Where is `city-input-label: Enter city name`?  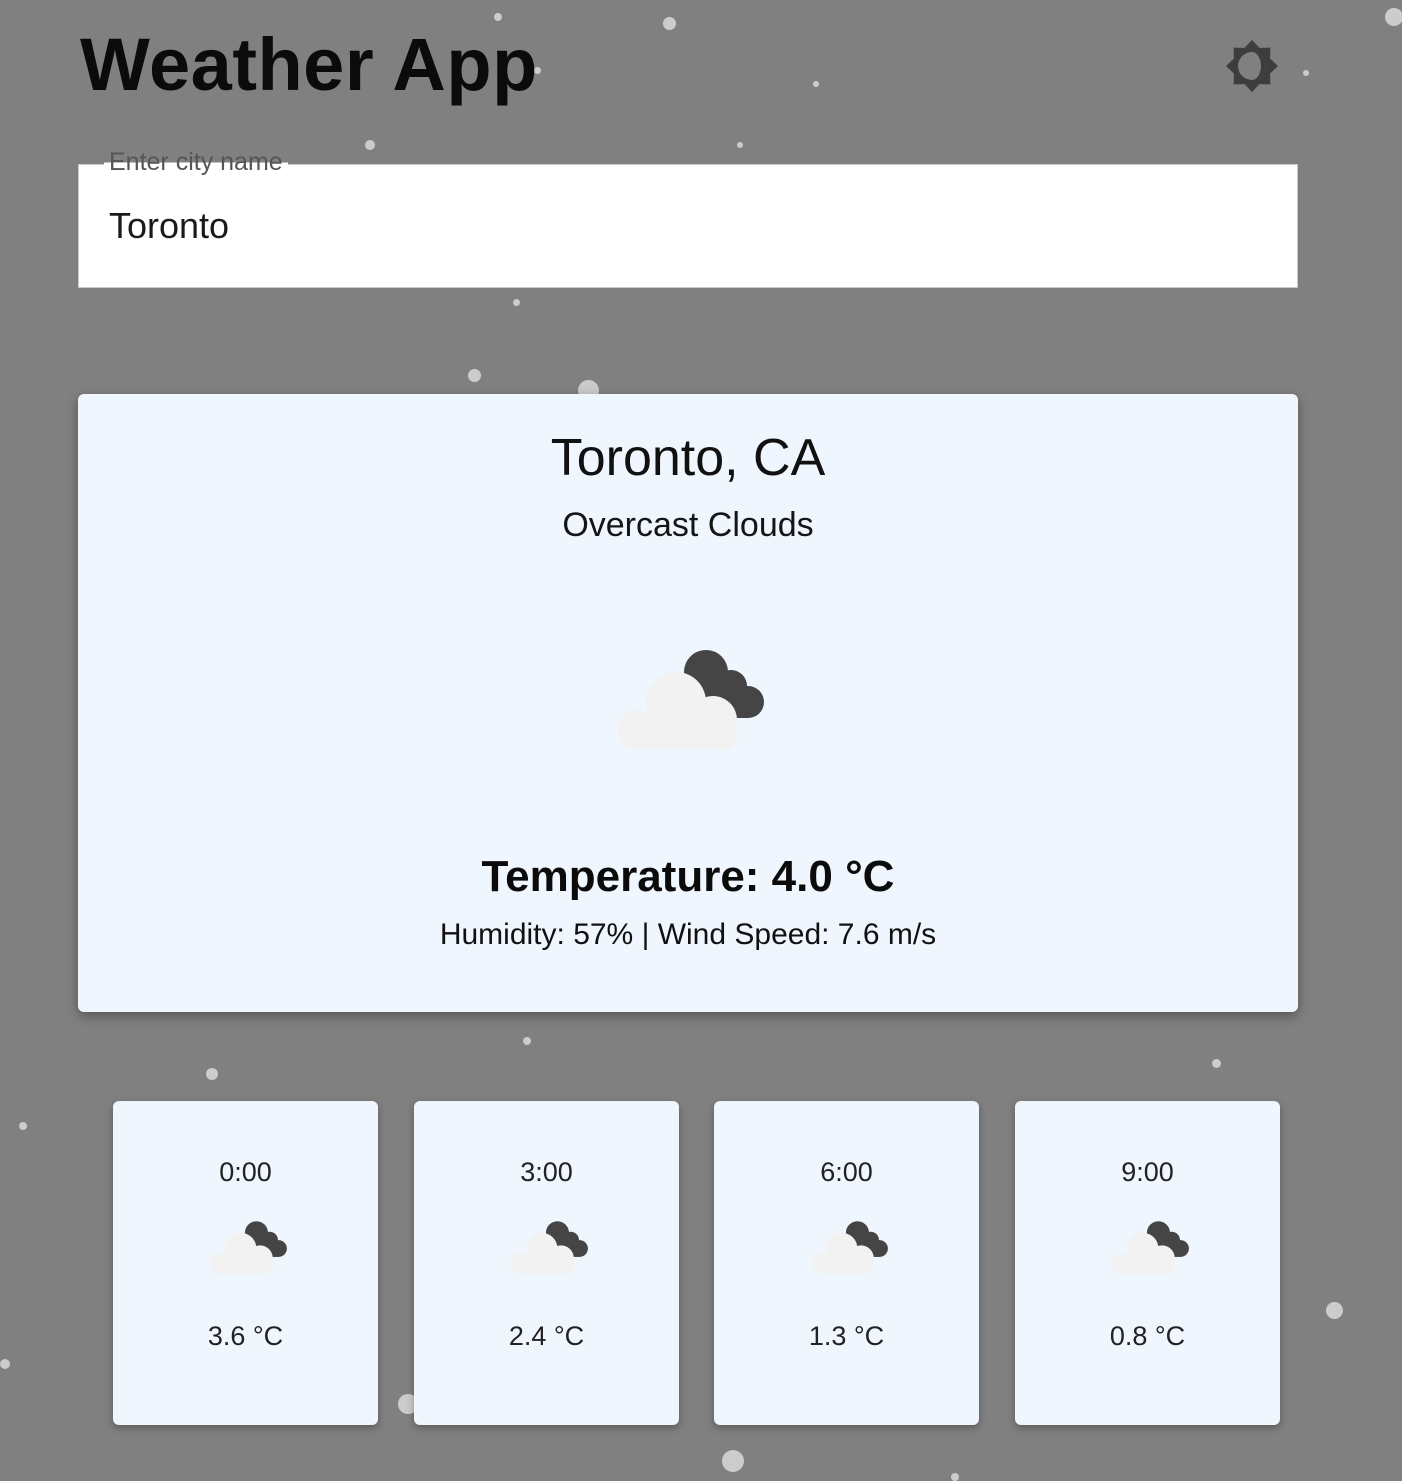
city-input-label: Enter city name is located at coordinates (196, 162).